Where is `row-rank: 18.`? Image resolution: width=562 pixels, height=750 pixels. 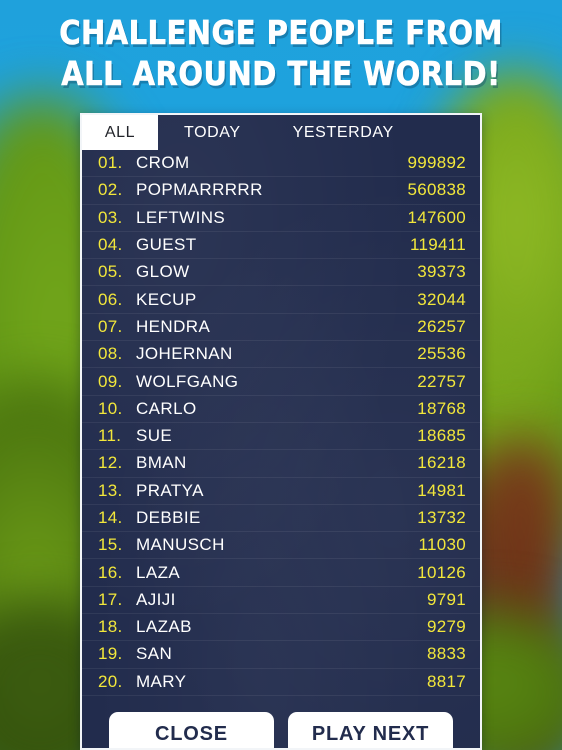
row-rank: 18. is located at coordinates (110, 627).